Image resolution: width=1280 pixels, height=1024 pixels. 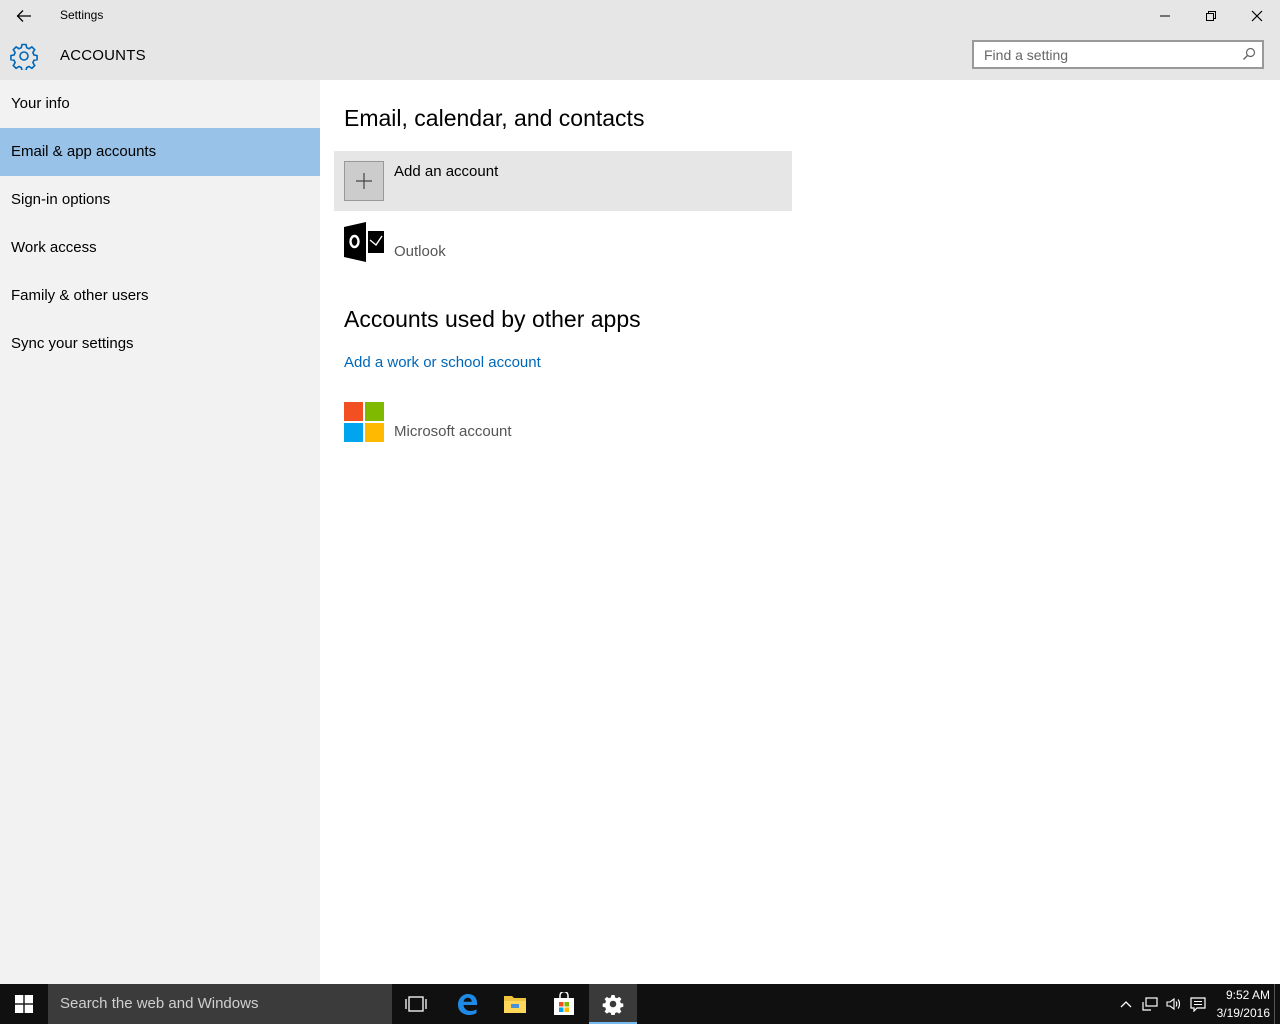 I want to click on volume-icon, so click(x=1173, y=1004).